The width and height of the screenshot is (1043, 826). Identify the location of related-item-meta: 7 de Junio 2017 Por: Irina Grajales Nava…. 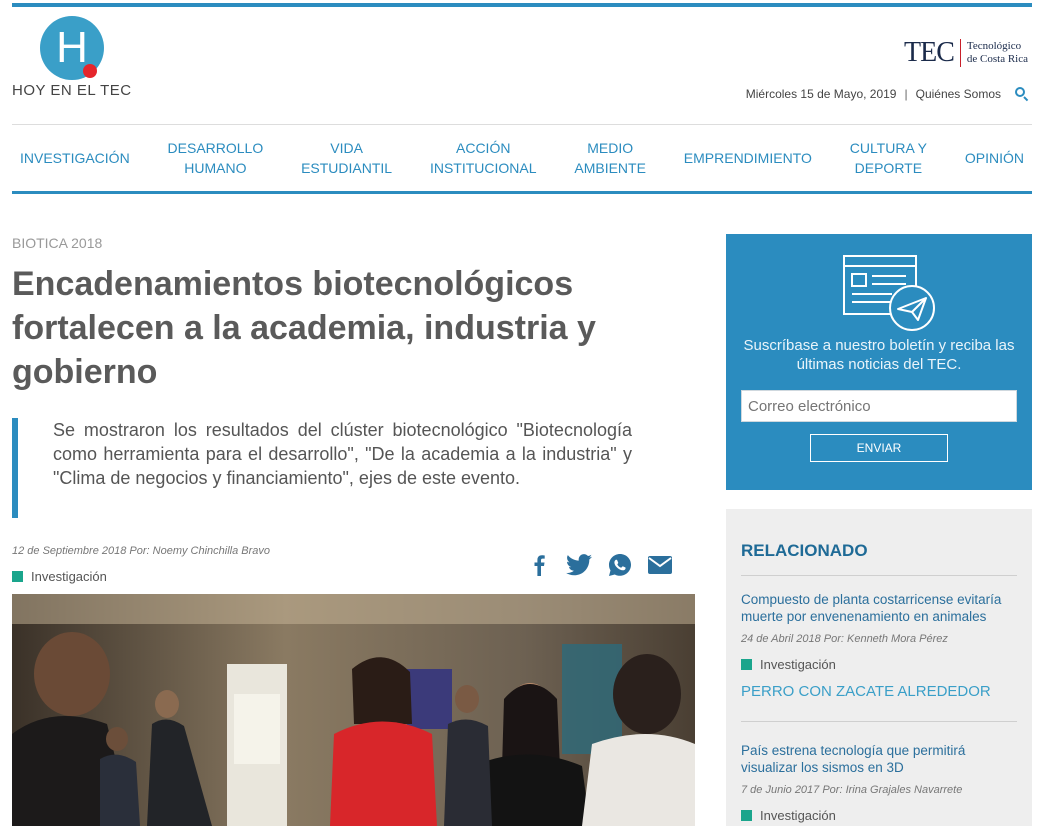
(852, 790).